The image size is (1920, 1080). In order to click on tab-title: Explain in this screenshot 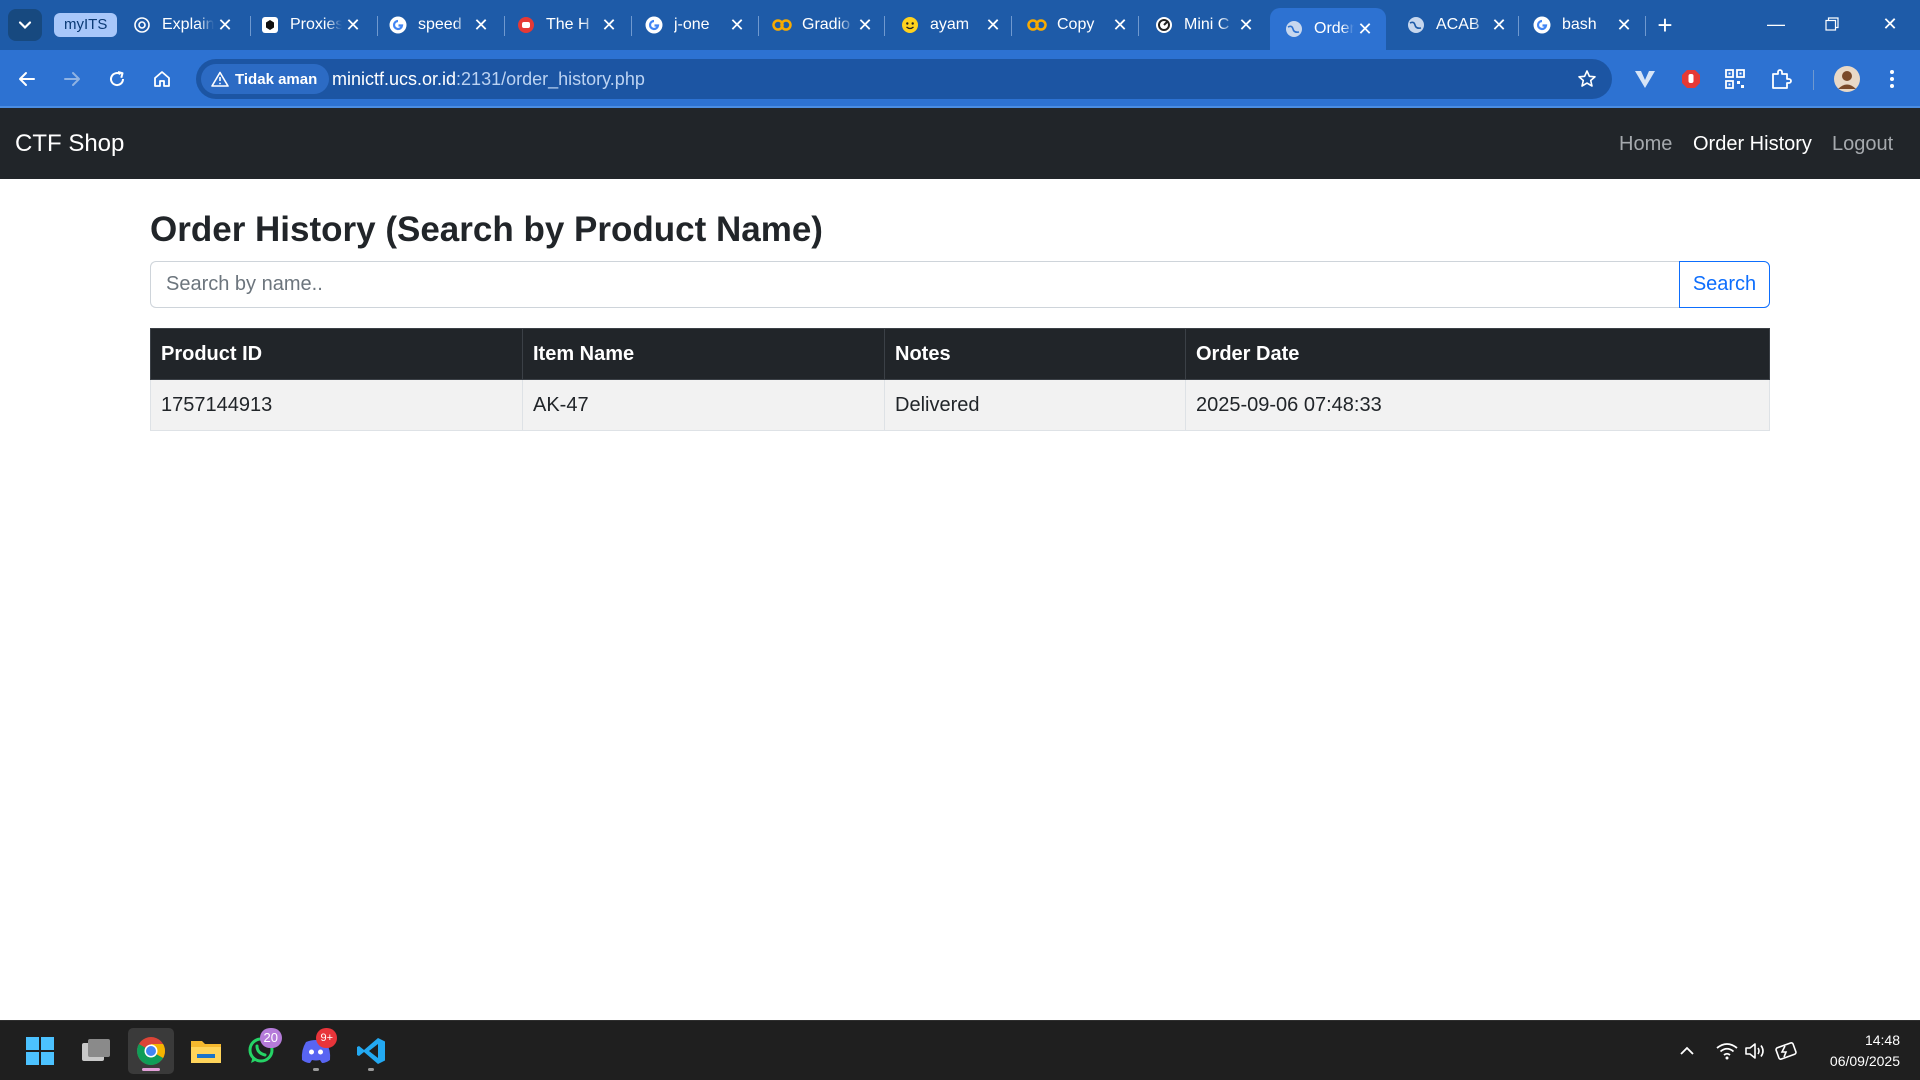, I will do `click(188, 24)`.